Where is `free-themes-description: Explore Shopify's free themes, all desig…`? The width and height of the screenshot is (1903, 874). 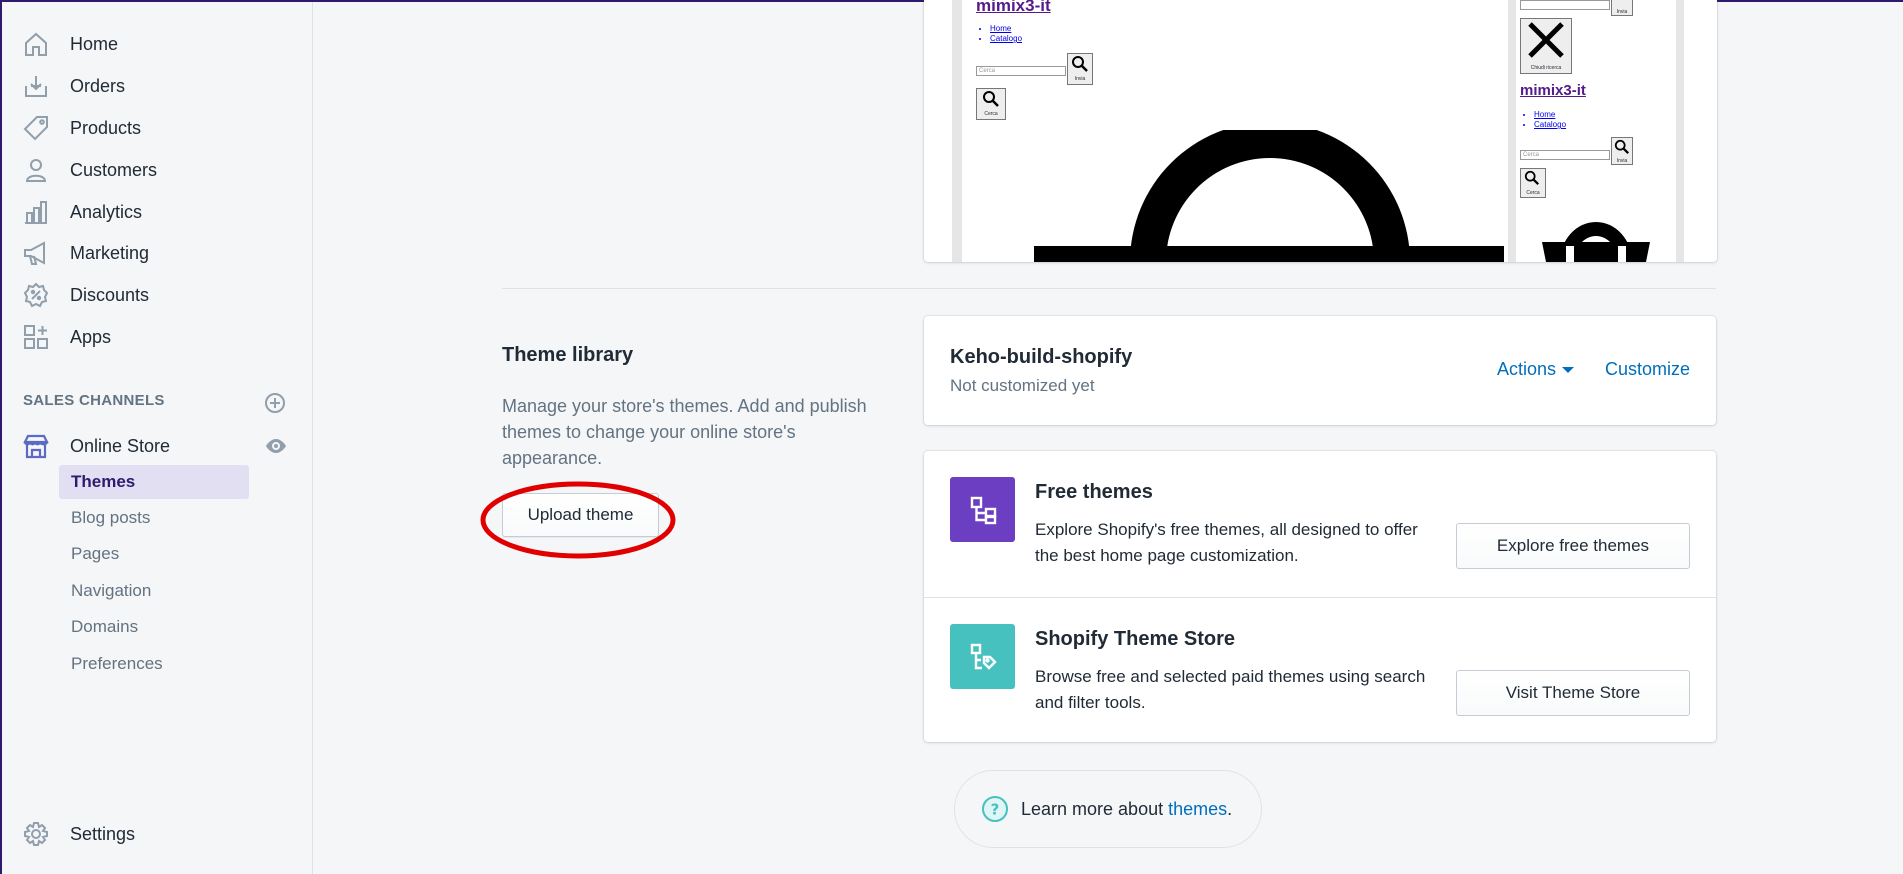
free-themes-description: Explore Shopify's free themes, all desig… is located at coordinates (1226, 542).